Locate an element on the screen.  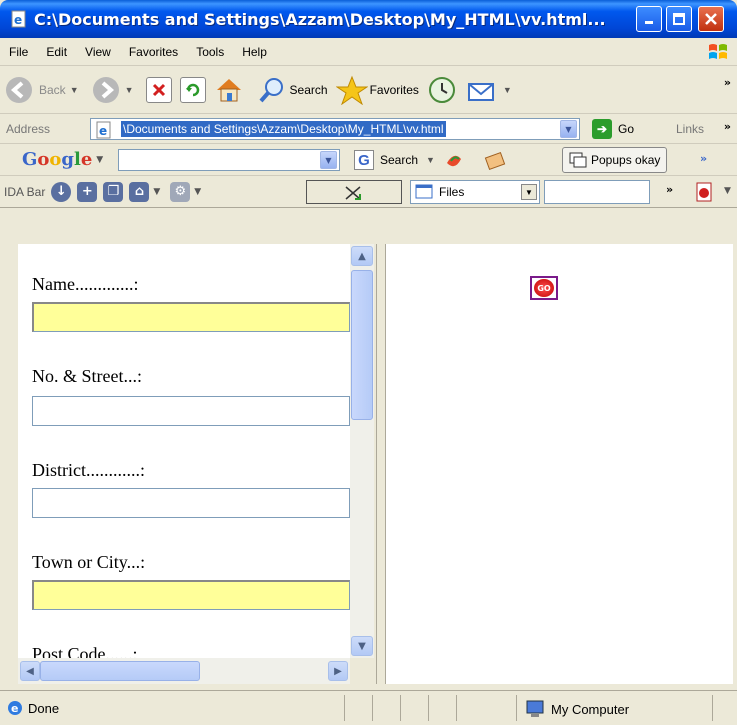
street-field is located at coordinates (191, 411).